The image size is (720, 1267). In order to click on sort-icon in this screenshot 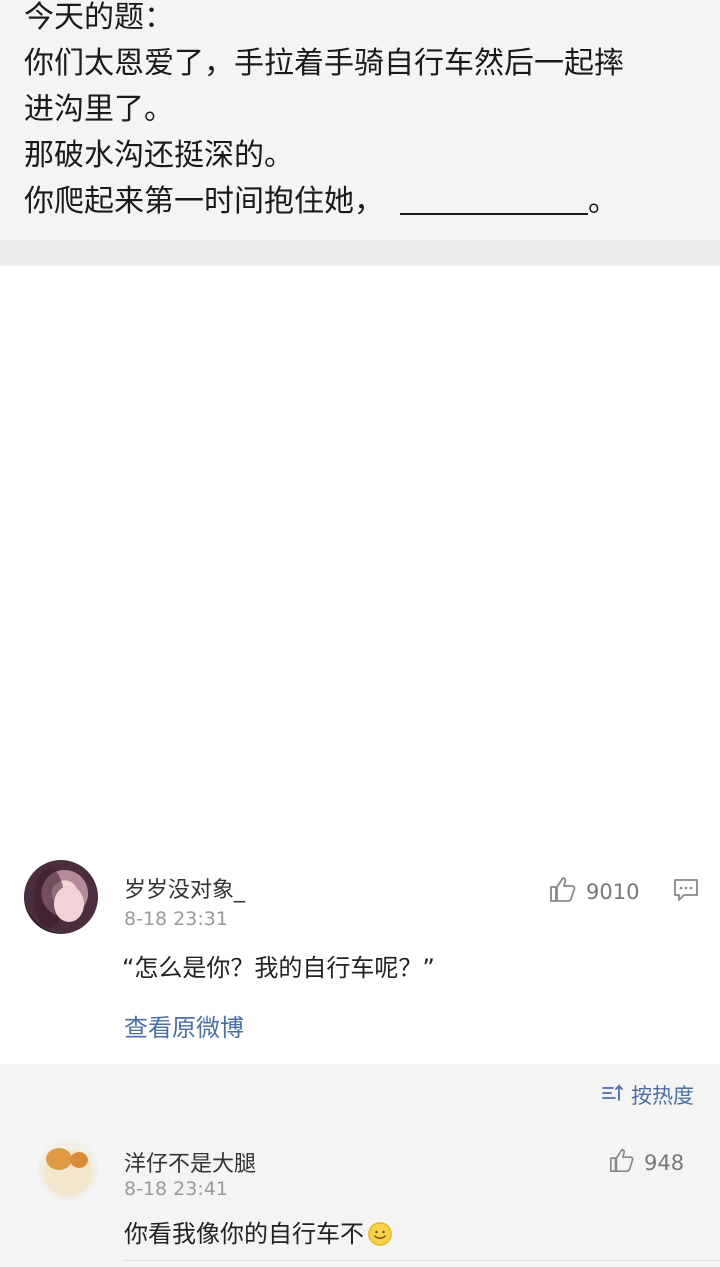, I will do `click(613, 1095)`.